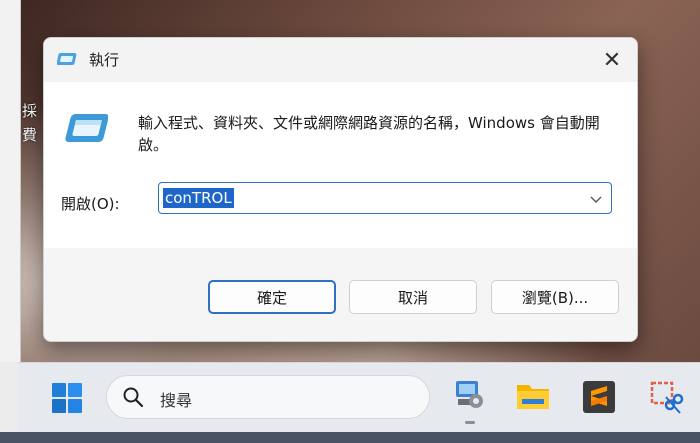  I want to click on background-window-edge: 採 費, so click(18, 181).